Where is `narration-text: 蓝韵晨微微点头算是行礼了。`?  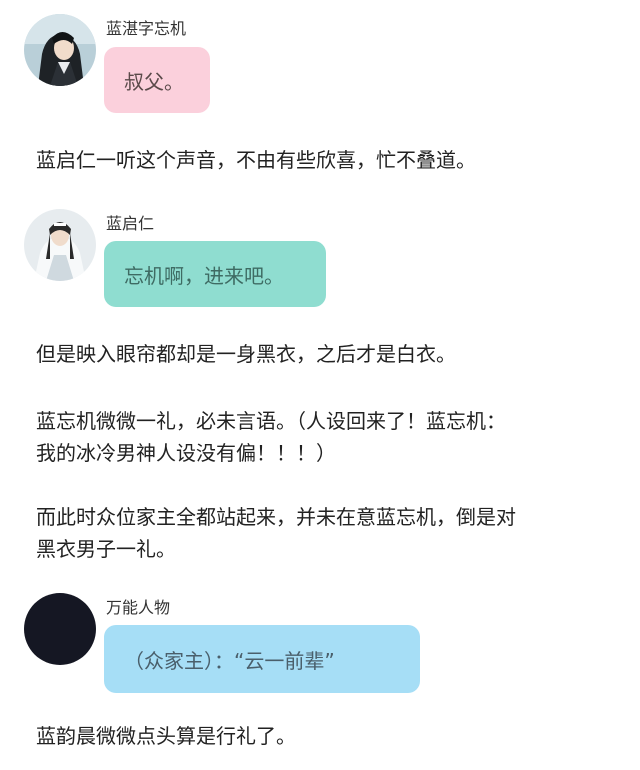 narration-text: 蓝韵晨微微点头算是行礼了。 is located at coordinates (166, 736).